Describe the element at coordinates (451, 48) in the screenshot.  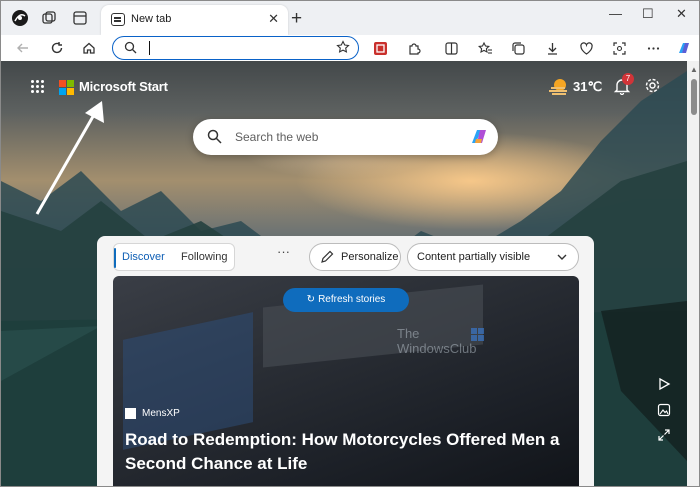
I see `split-screen-icon` at that location.